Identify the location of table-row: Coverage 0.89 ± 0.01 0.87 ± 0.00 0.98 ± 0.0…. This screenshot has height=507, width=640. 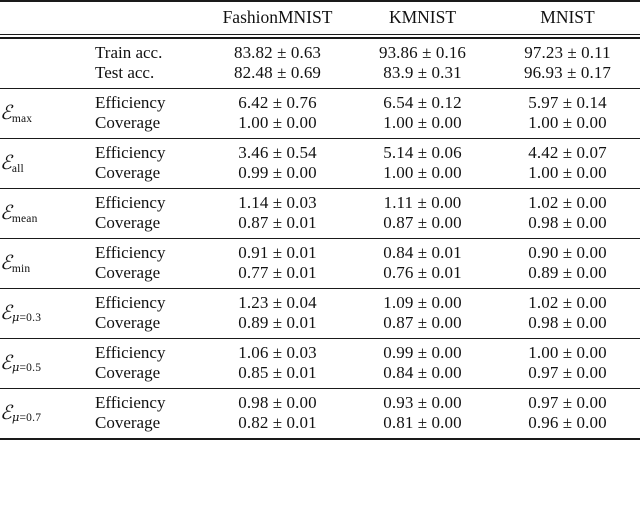
(320, 325).